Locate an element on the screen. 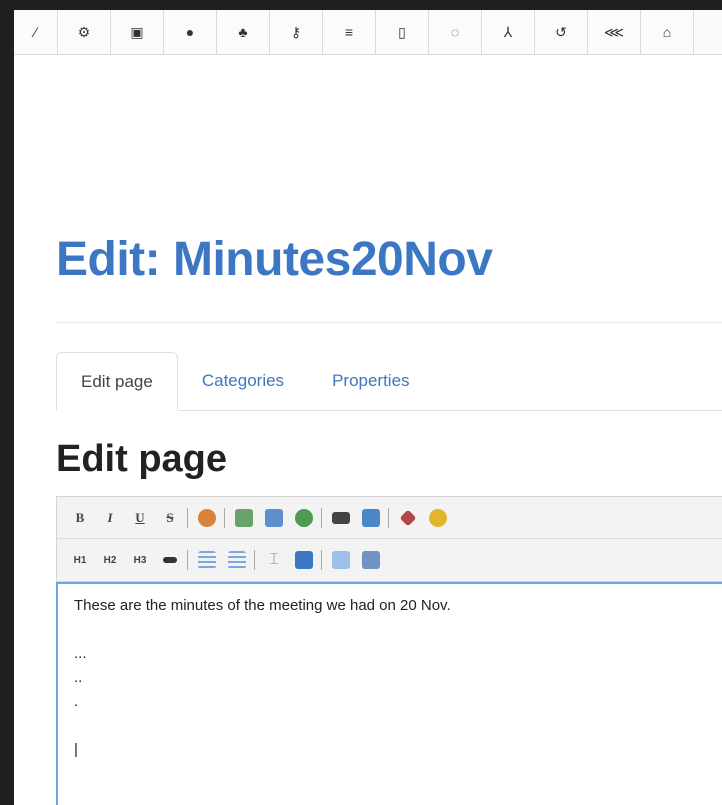 The height and width of the screenshot is (805, 722). list-icon: ≡ is located at coordinates (349, 32).